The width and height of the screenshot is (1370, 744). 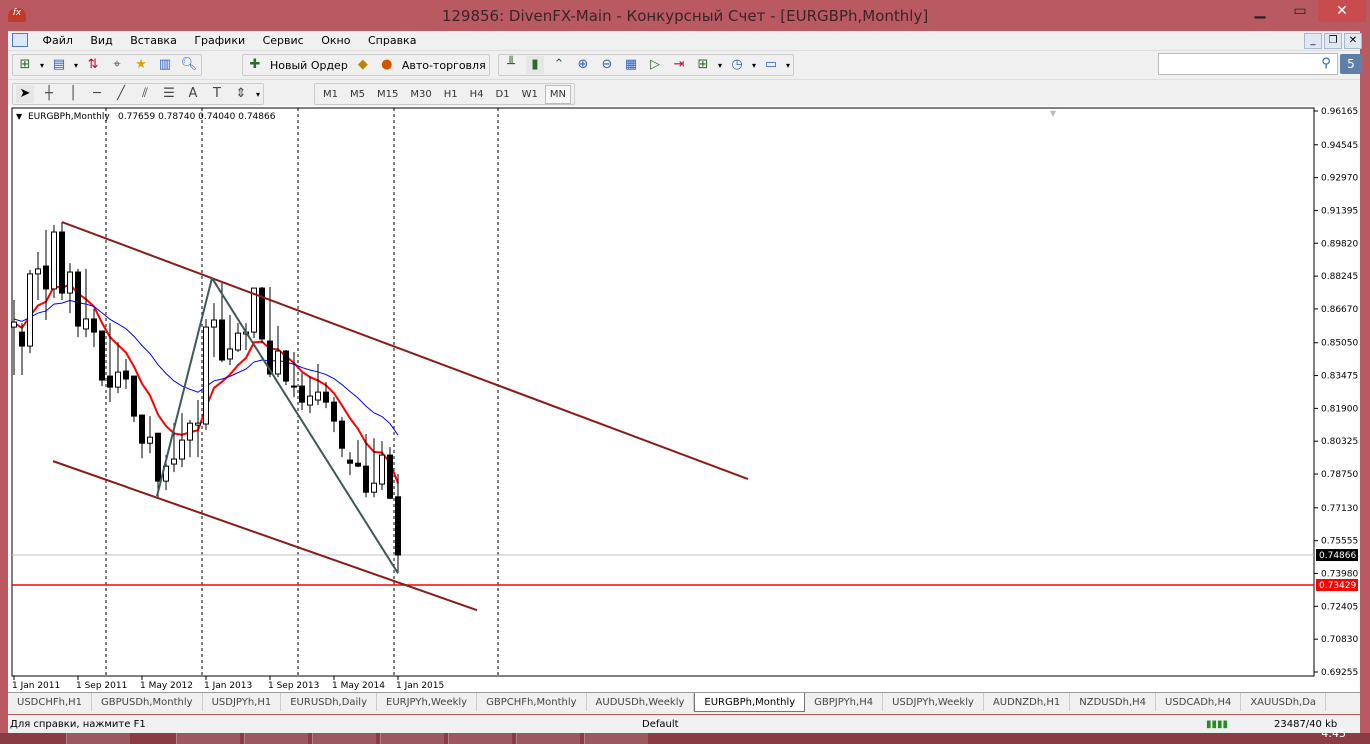 What do you see at coordinates (1342, 11) in the screenshot?
I see `close-button: ✕` at bounding box center [1342, 11].